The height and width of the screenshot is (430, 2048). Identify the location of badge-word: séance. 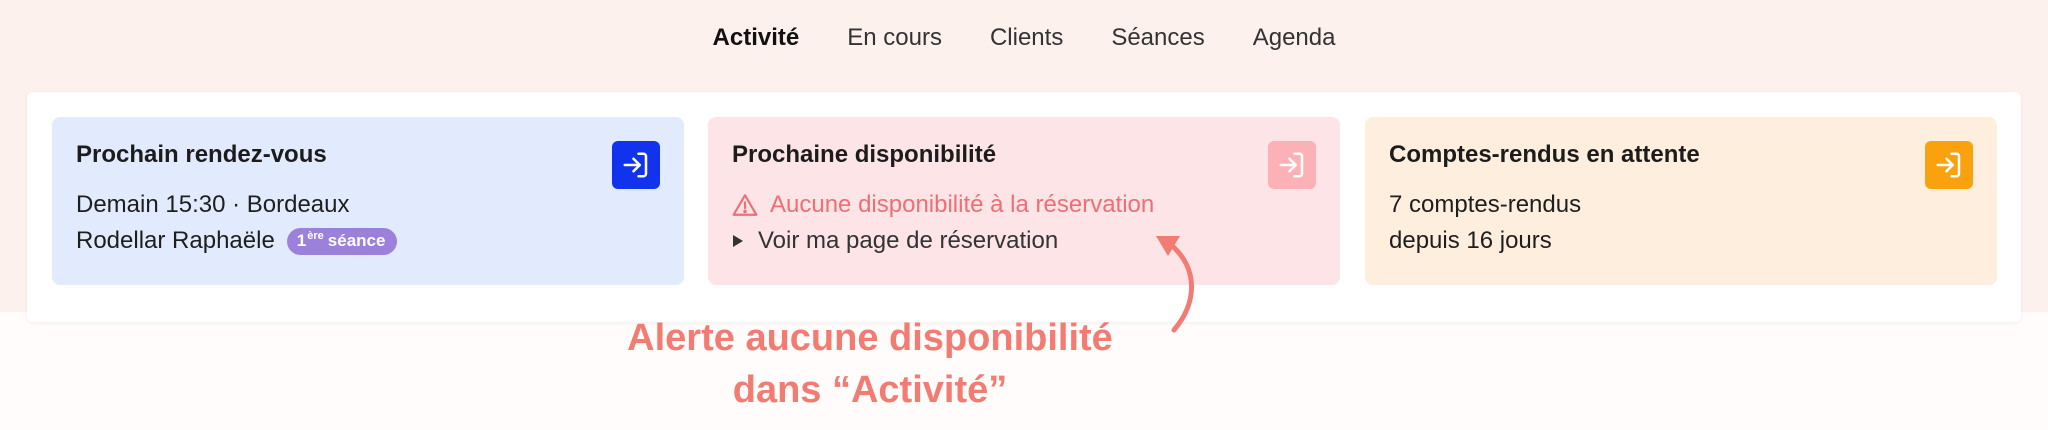
(356, 240).